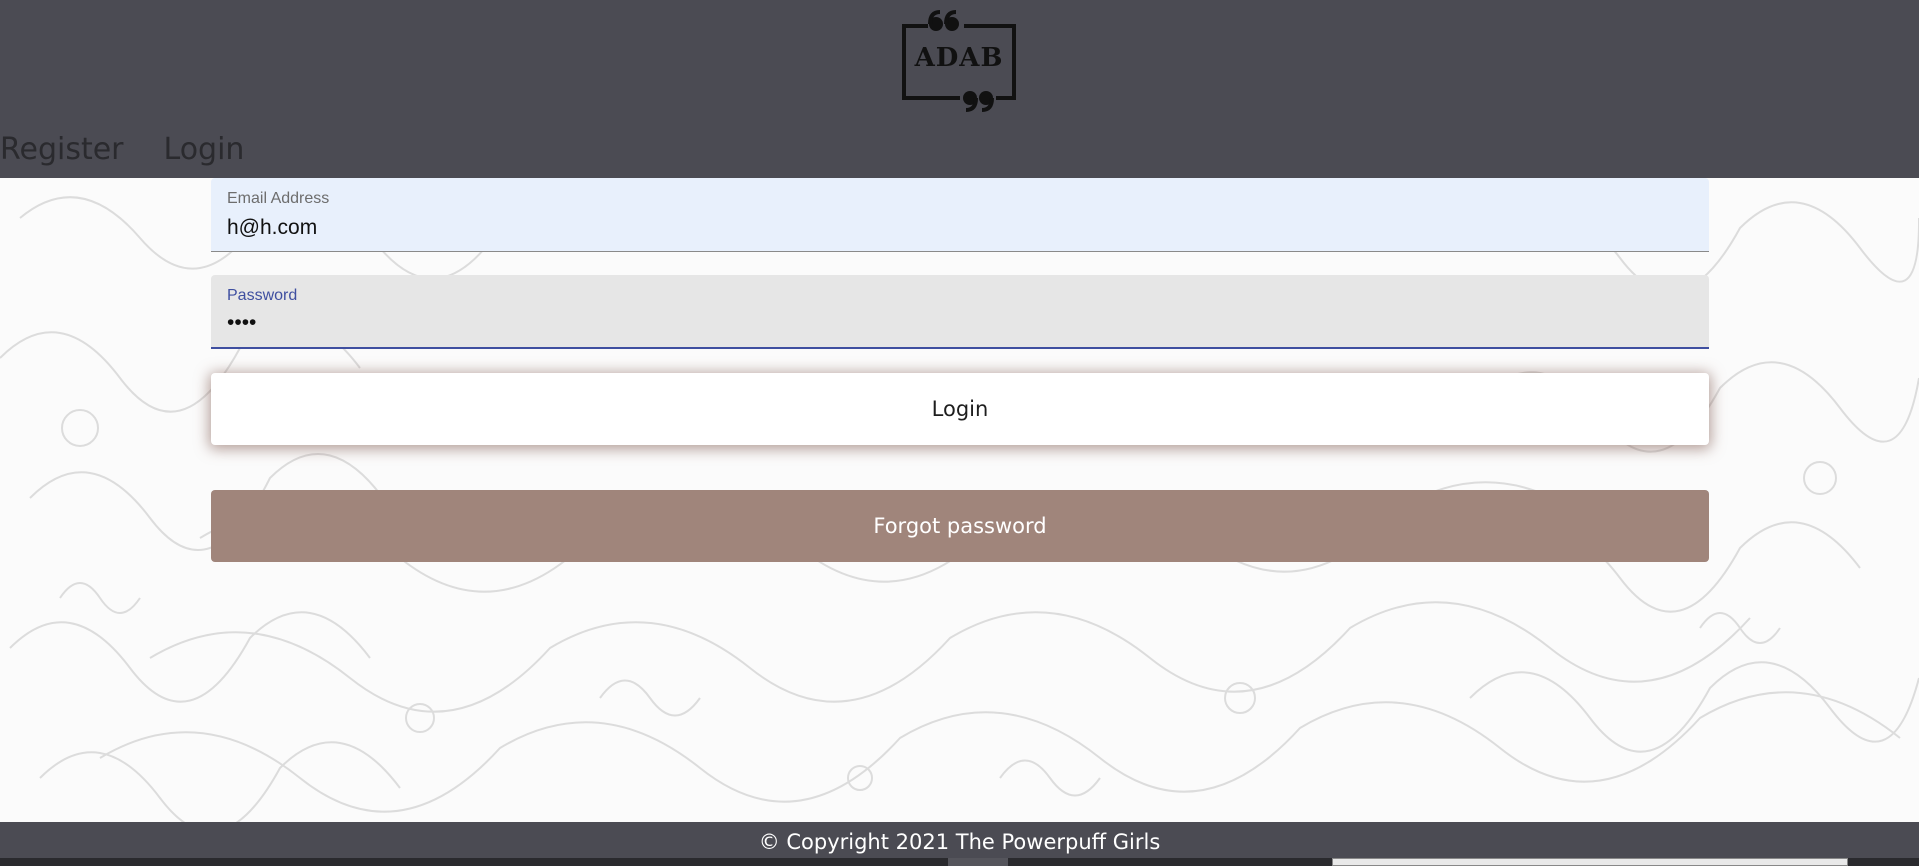  What do you see at coordinates (957, 228) in the screenshot?
I see `email-input` at bounding box center [957, 228].